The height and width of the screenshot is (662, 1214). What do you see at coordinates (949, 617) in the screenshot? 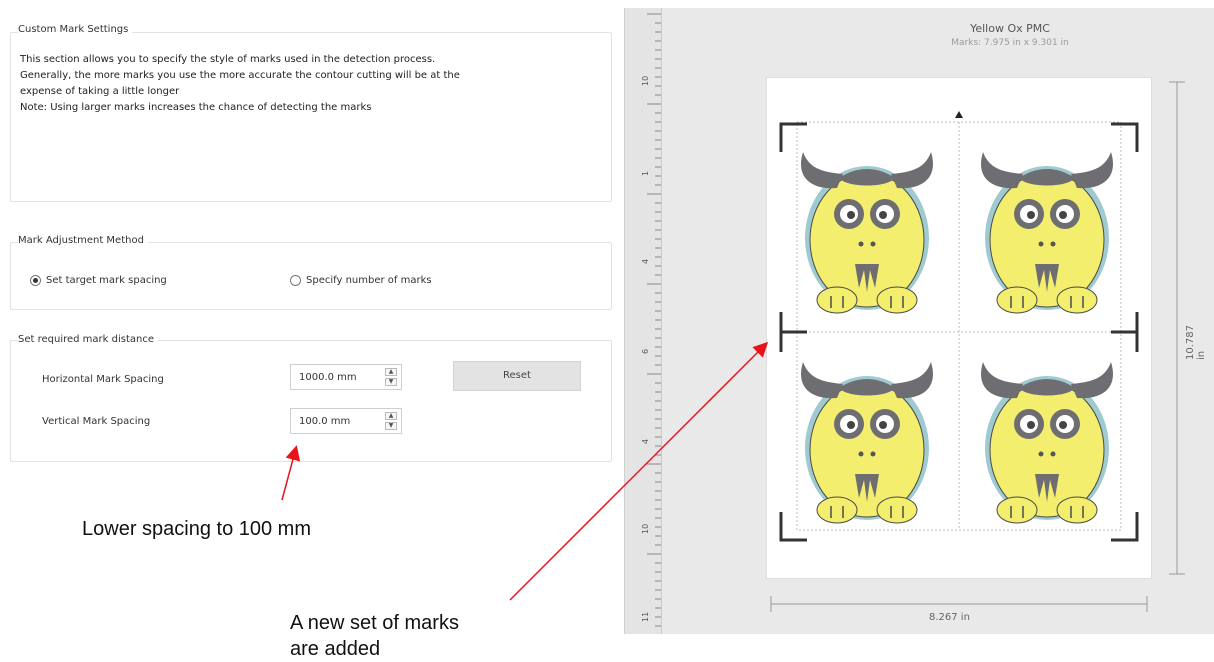
I see `width-dimension-label: 8.267 in` at bounding box center [949, 617].